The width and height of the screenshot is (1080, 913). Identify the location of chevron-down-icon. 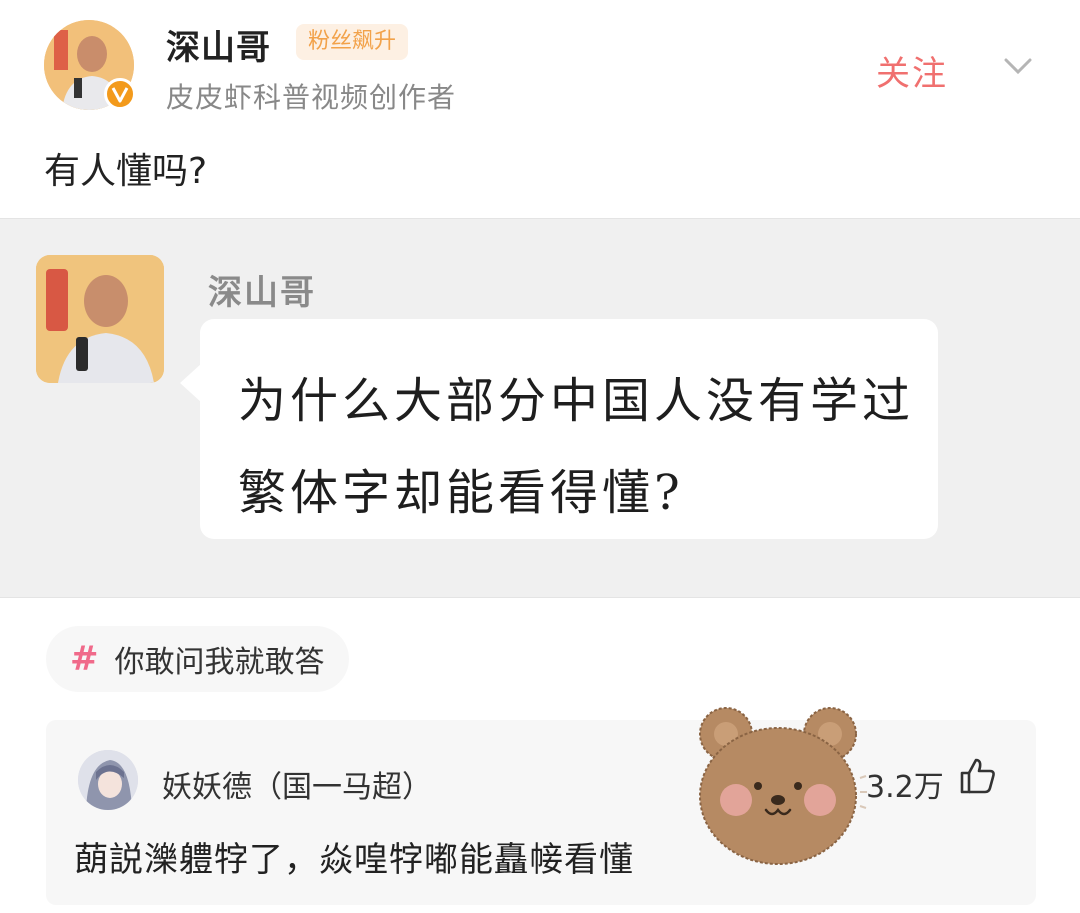
(1018, 66).